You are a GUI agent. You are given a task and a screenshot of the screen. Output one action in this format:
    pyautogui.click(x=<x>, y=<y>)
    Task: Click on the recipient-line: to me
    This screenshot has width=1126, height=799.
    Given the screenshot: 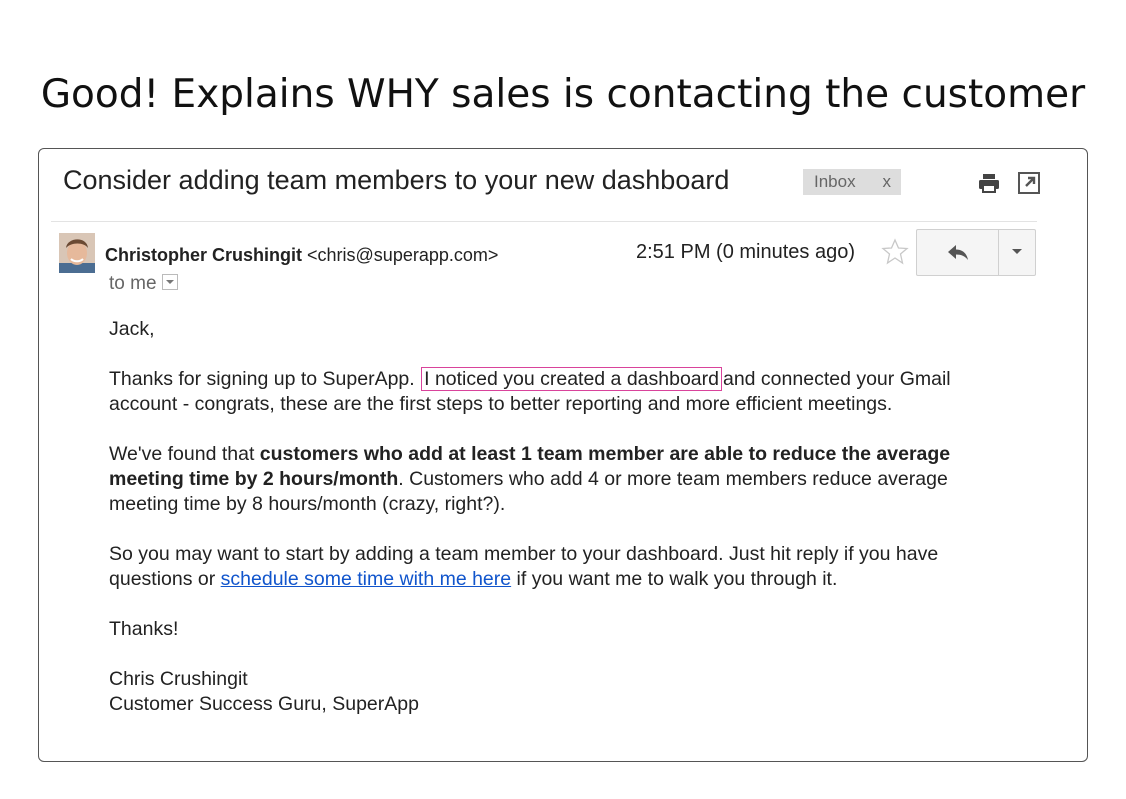 What is the action you would take?
    pyautogui.click(x=143, y=284)
    